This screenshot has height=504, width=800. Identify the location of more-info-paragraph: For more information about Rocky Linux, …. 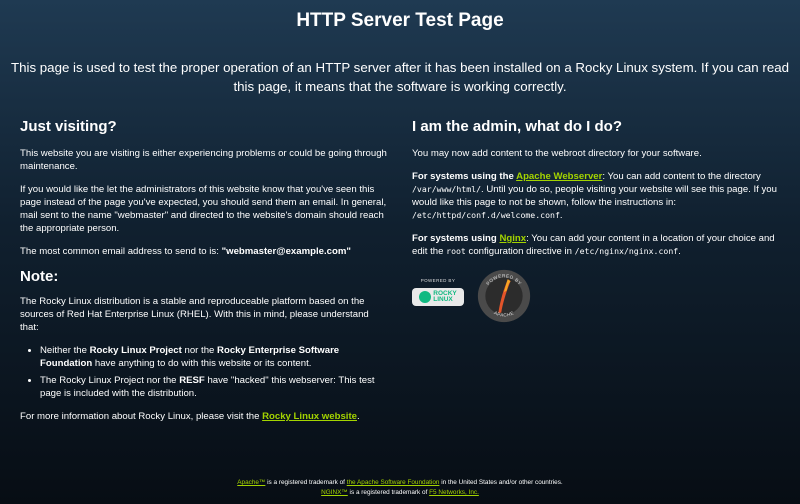
(205, 416).